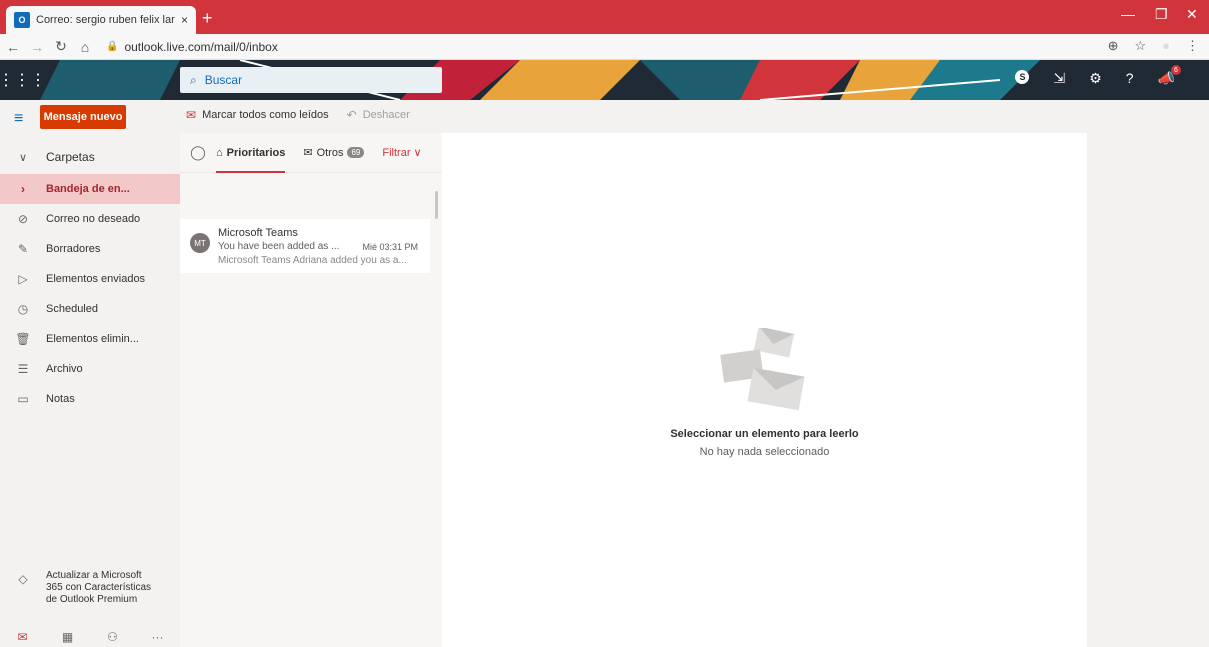 This screenshot has height=647, width=1209. Describe the element at coordinates (265, 115) in the screenshot. I see `mark-all-read-label: Marcar todos como leídos` at that location.